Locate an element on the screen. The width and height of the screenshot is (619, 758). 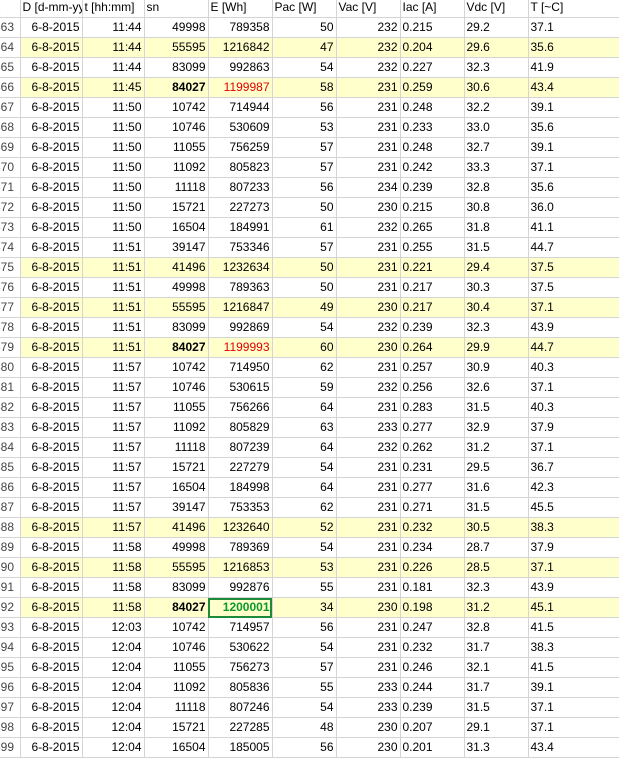
cell-energy: 807239 is located at coordinates (240, 447).